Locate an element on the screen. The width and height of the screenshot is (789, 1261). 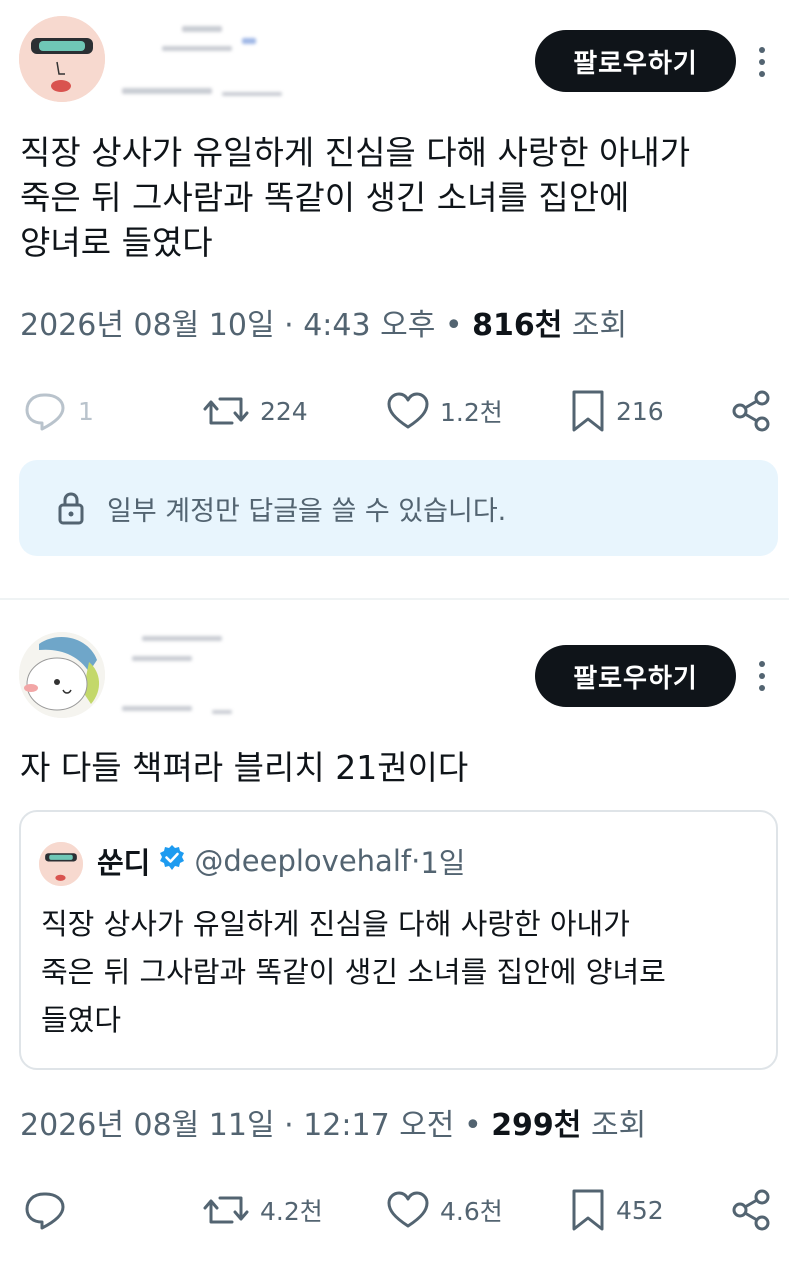
bookmark-button: 216 is located at coordinates (617, 411).